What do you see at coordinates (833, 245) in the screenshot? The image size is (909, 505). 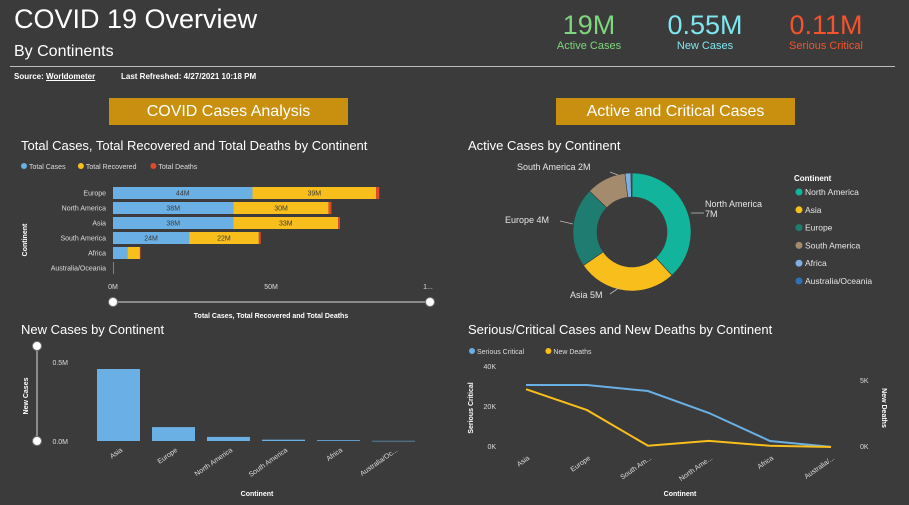 I see `donut-legend-label-south-america: South America` at bounding box center [833, 245].